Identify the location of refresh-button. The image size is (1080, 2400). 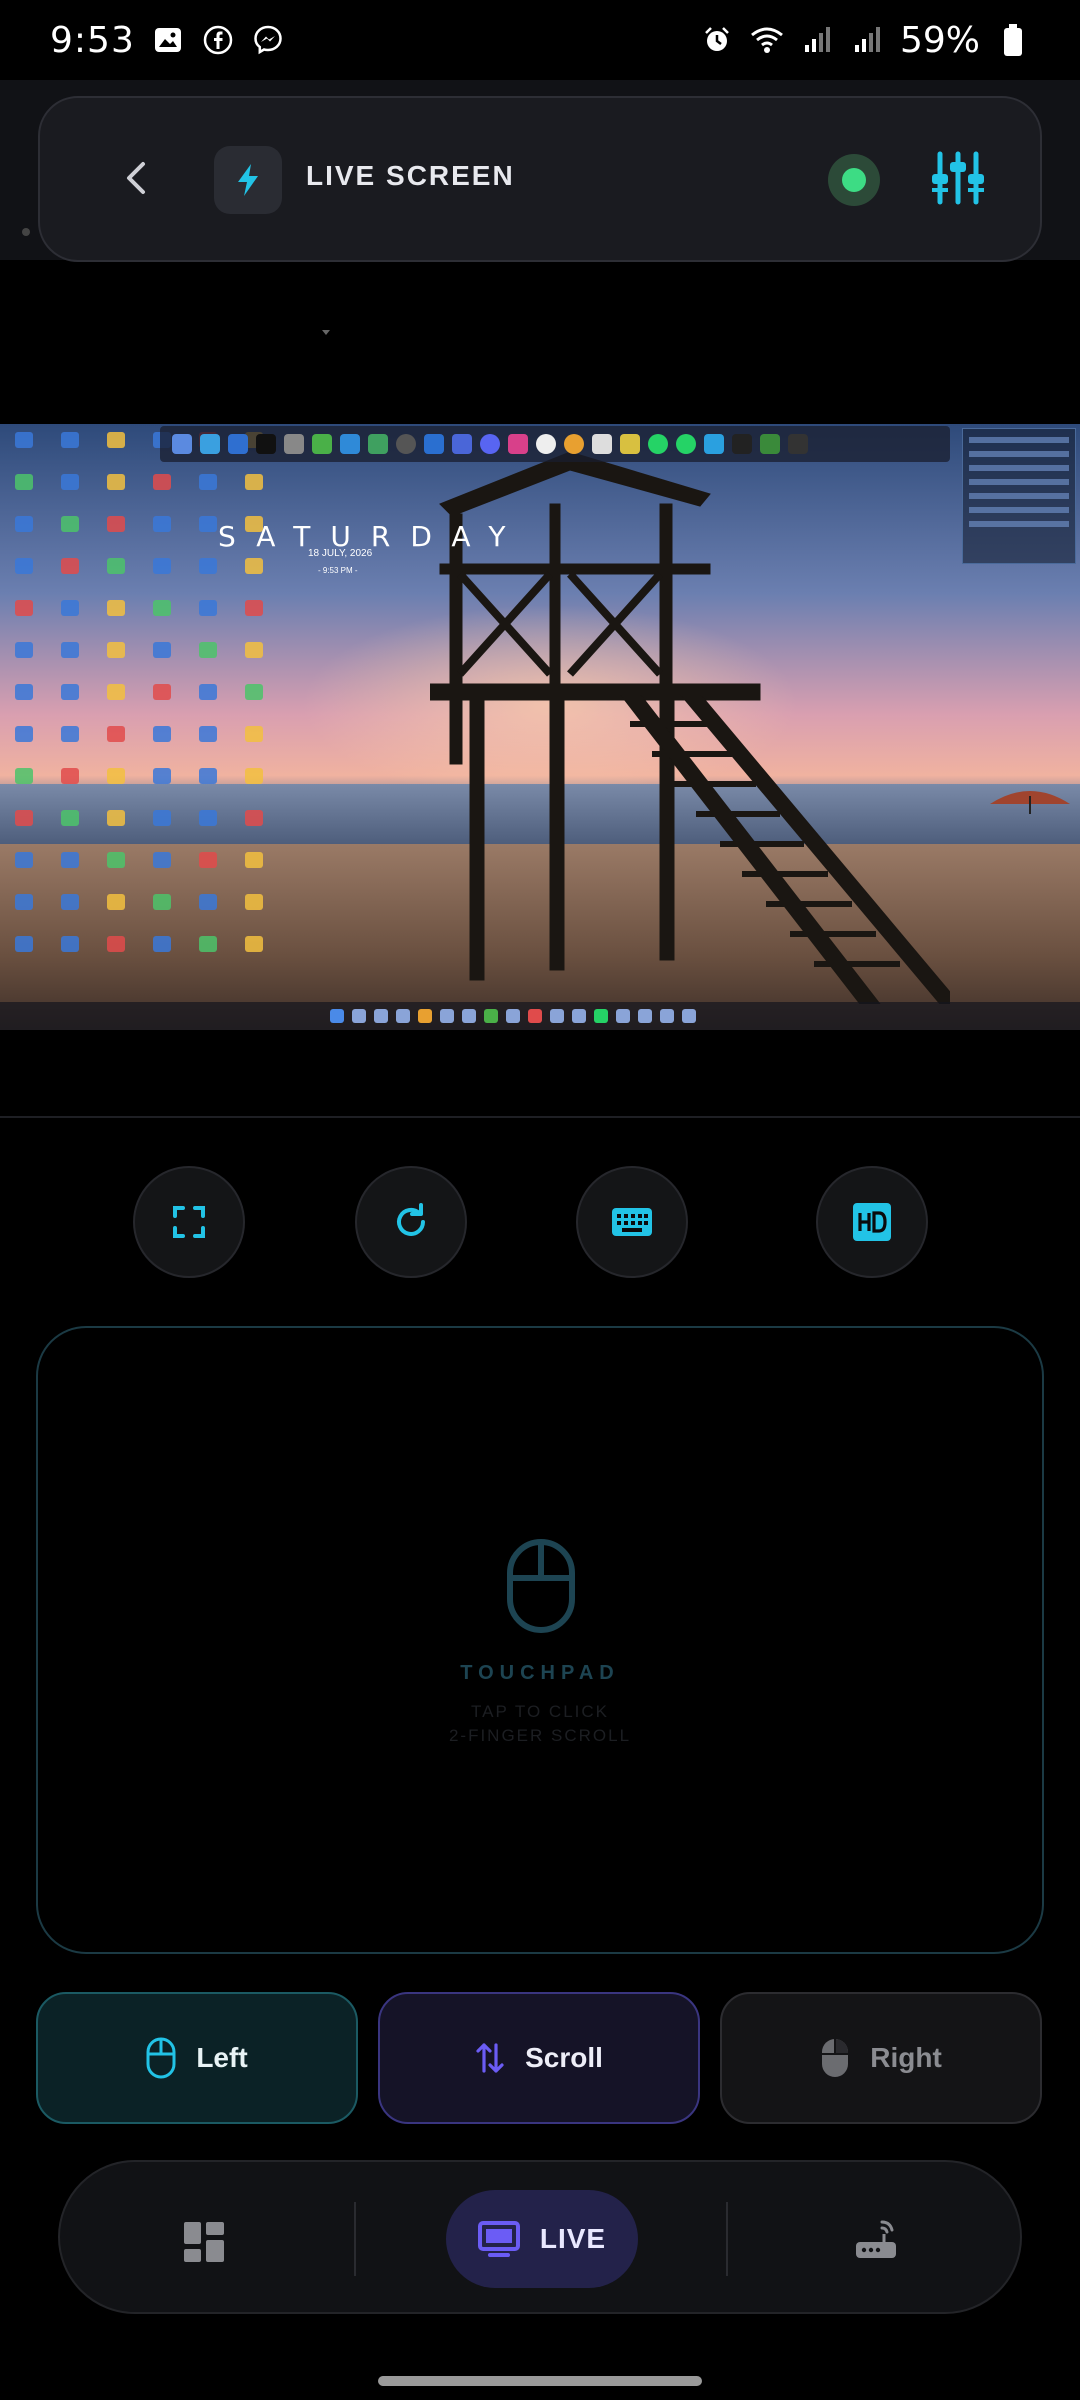
(411, 1222).